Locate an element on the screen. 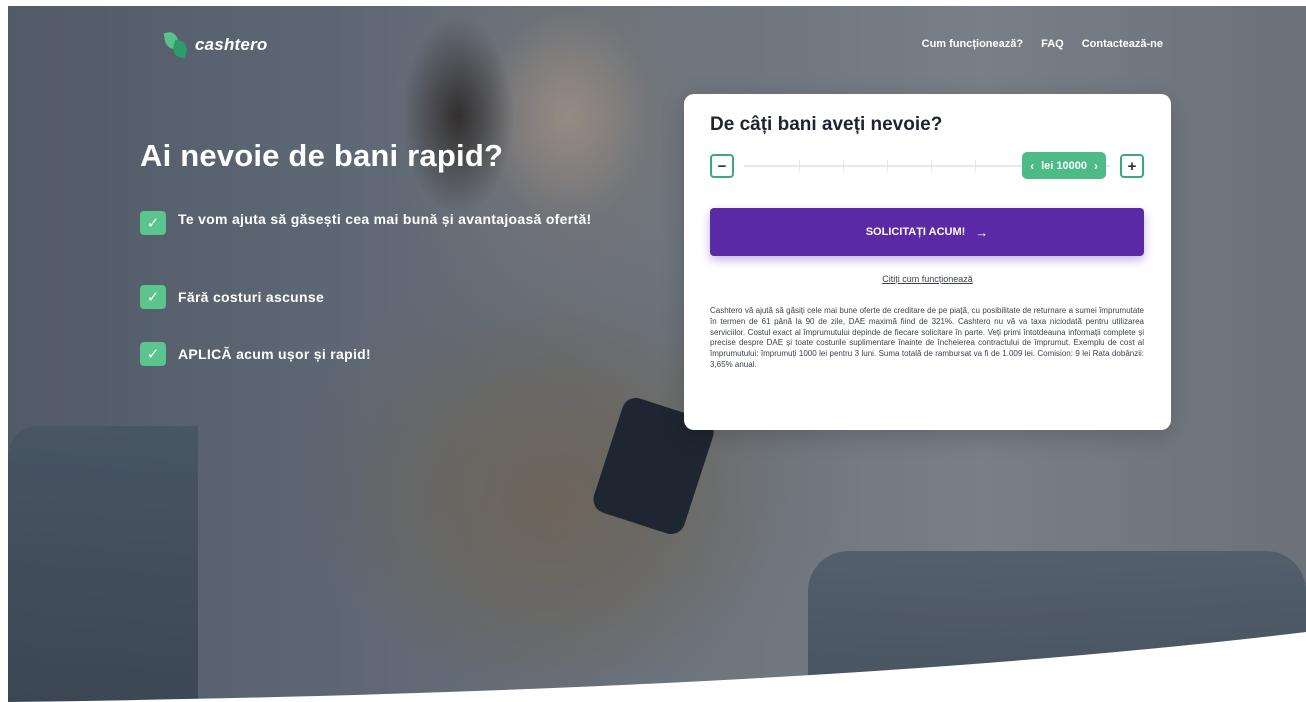  hero-headline: Ai nevoie de bani rapid? is located at coordinates (322, 155).